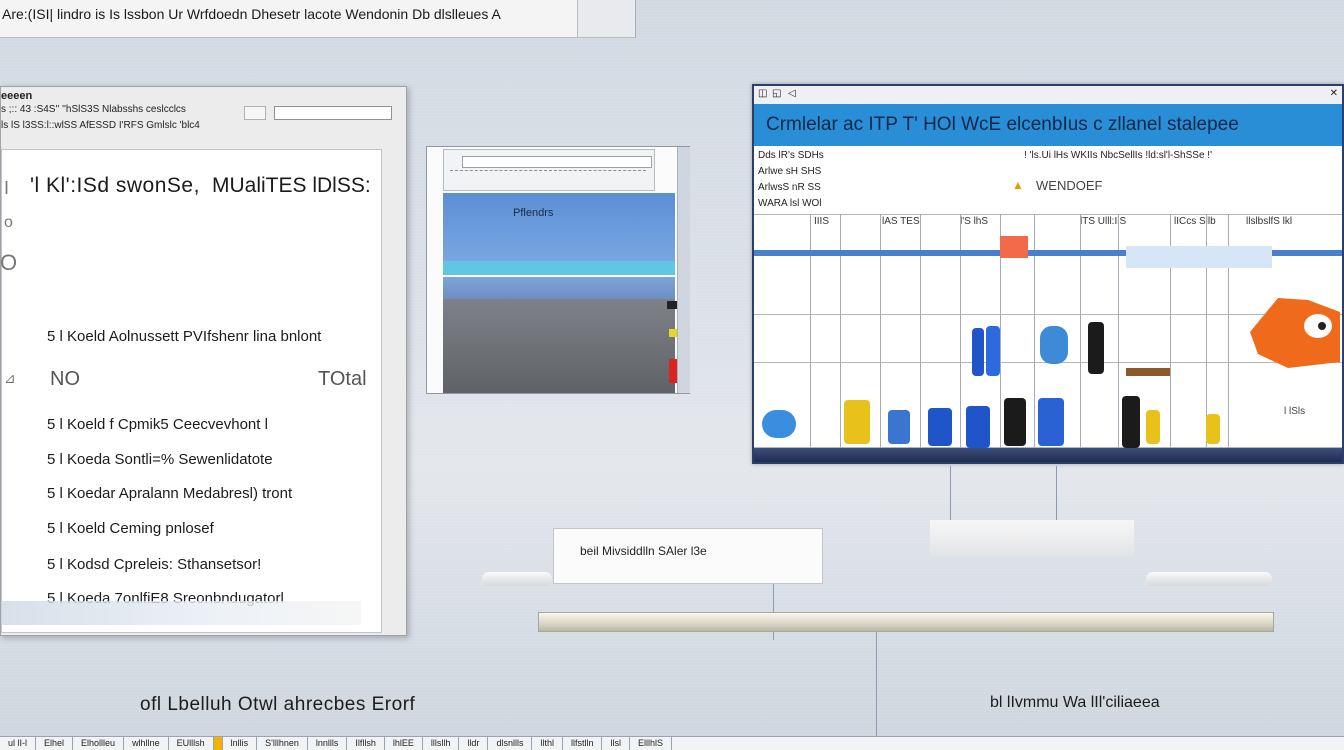 This screenshot has height=750, width=1344. What do you see at coordinates (560, 346) in the screenshot?
I see `preview-ground-area` at bounding box center [560, 346].